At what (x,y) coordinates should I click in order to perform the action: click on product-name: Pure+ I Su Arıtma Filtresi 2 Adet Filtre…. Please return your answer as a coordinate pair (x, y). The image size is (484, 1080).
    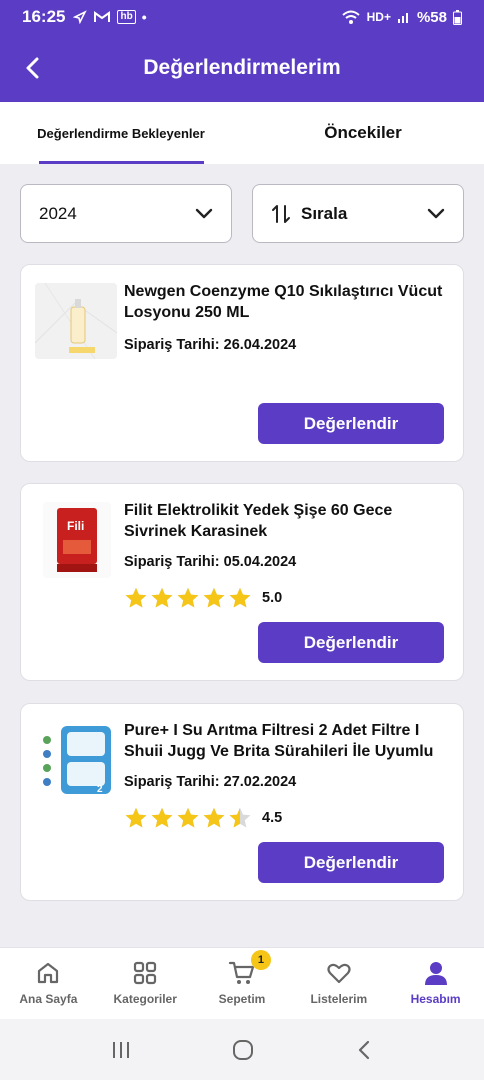
    Looking at the image, I should click on (279, 741).